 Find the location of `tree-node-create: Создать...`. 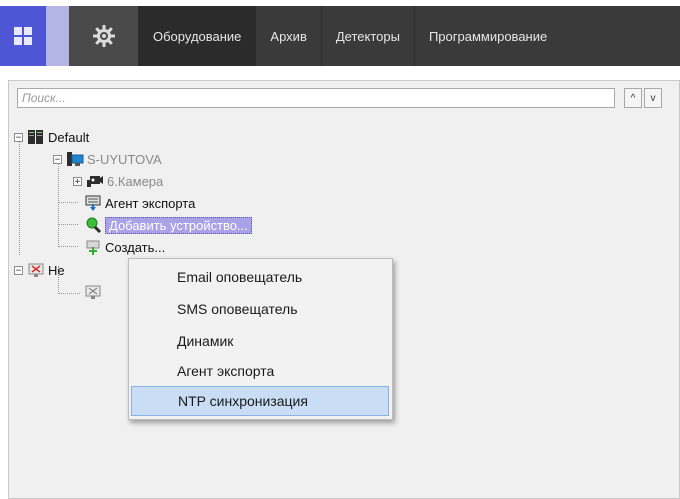

tree-node-create: Создать... is located at coordinates (122, 247).